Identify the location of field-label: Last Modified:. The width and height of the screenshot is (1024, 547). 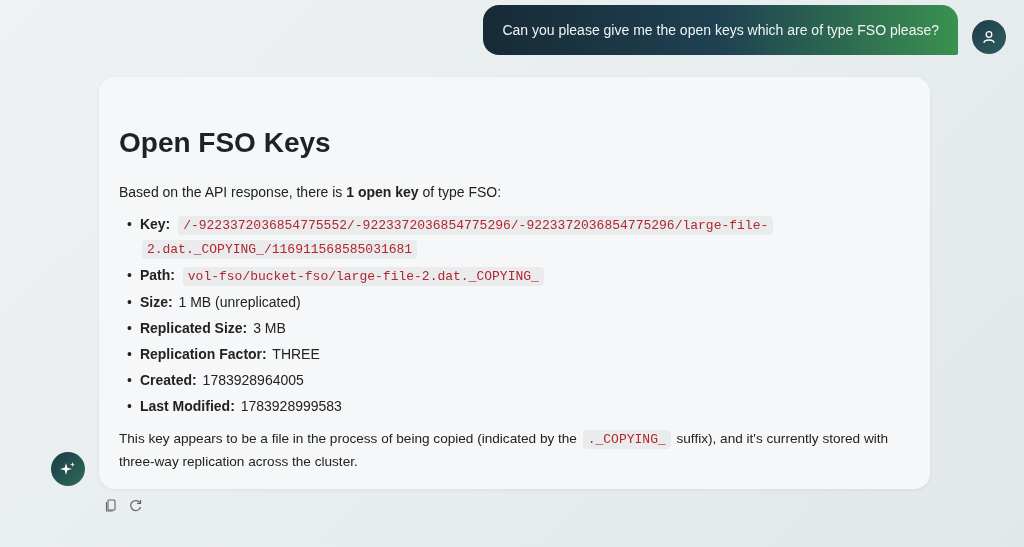
(187, 406).